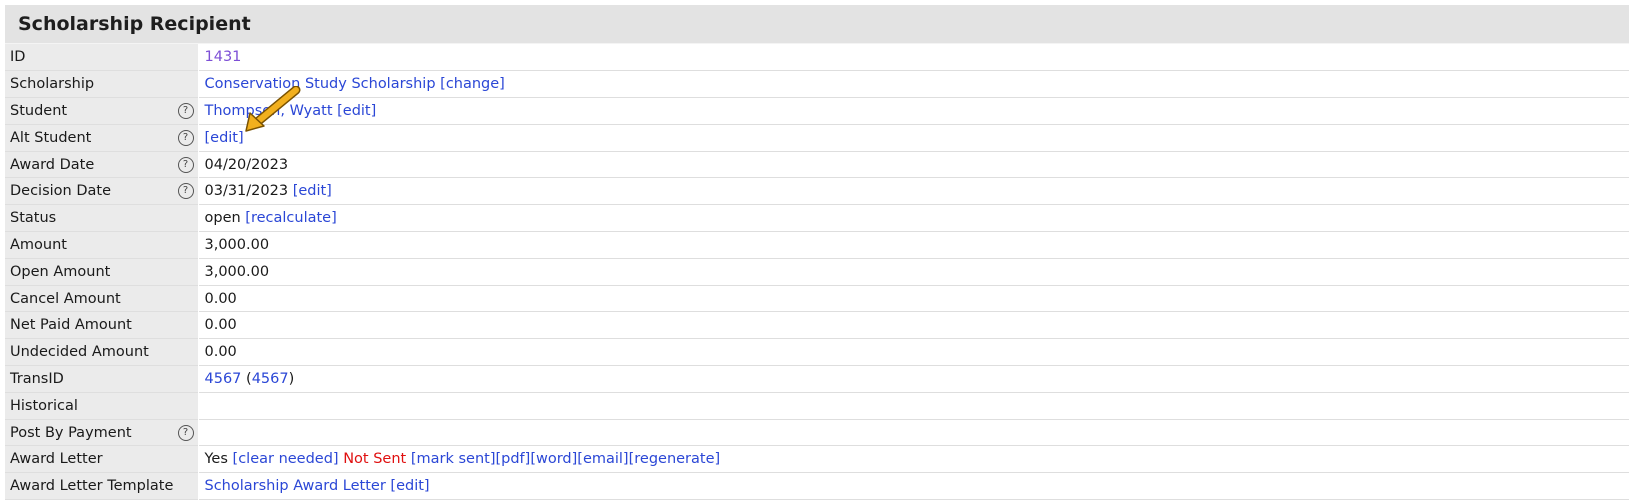 The width and height of the screenshot is (1629, 500). What do you see at coordinates (185, 432) in the screenshot?
I see `post-by-payment-help-icon: ?` at bounding box center [185, 432].